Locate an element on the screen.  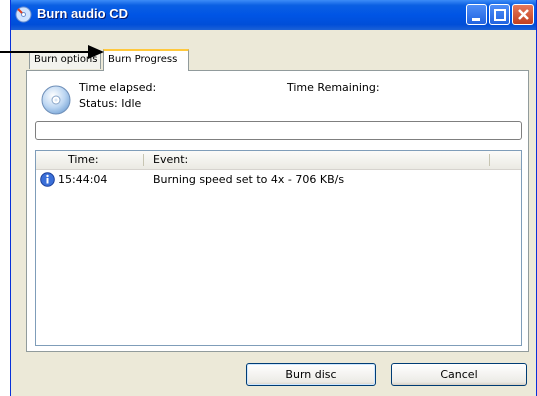
cd-disc-icon is located at coordinates (56, 100).